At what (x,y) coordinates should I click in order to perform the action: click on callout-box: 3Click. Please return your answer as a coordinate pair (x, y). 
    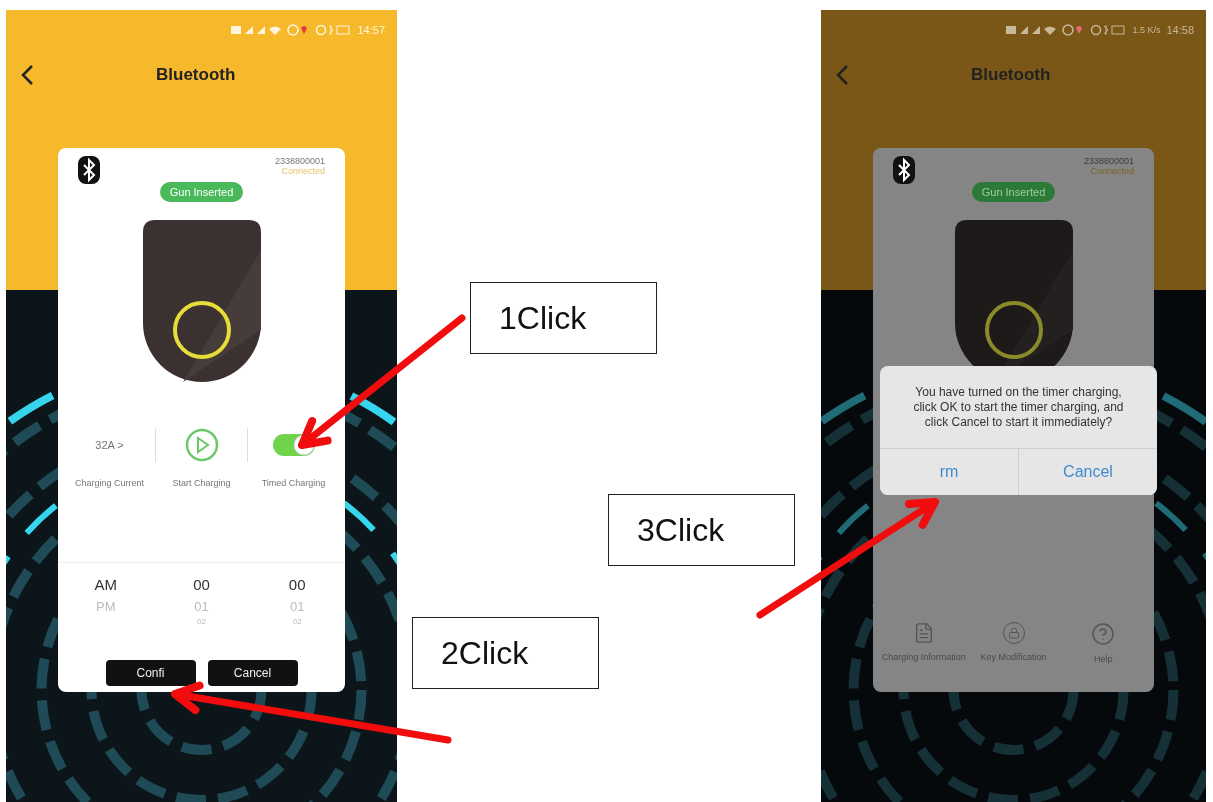
    Looking at the image, I should click on (701, 530).